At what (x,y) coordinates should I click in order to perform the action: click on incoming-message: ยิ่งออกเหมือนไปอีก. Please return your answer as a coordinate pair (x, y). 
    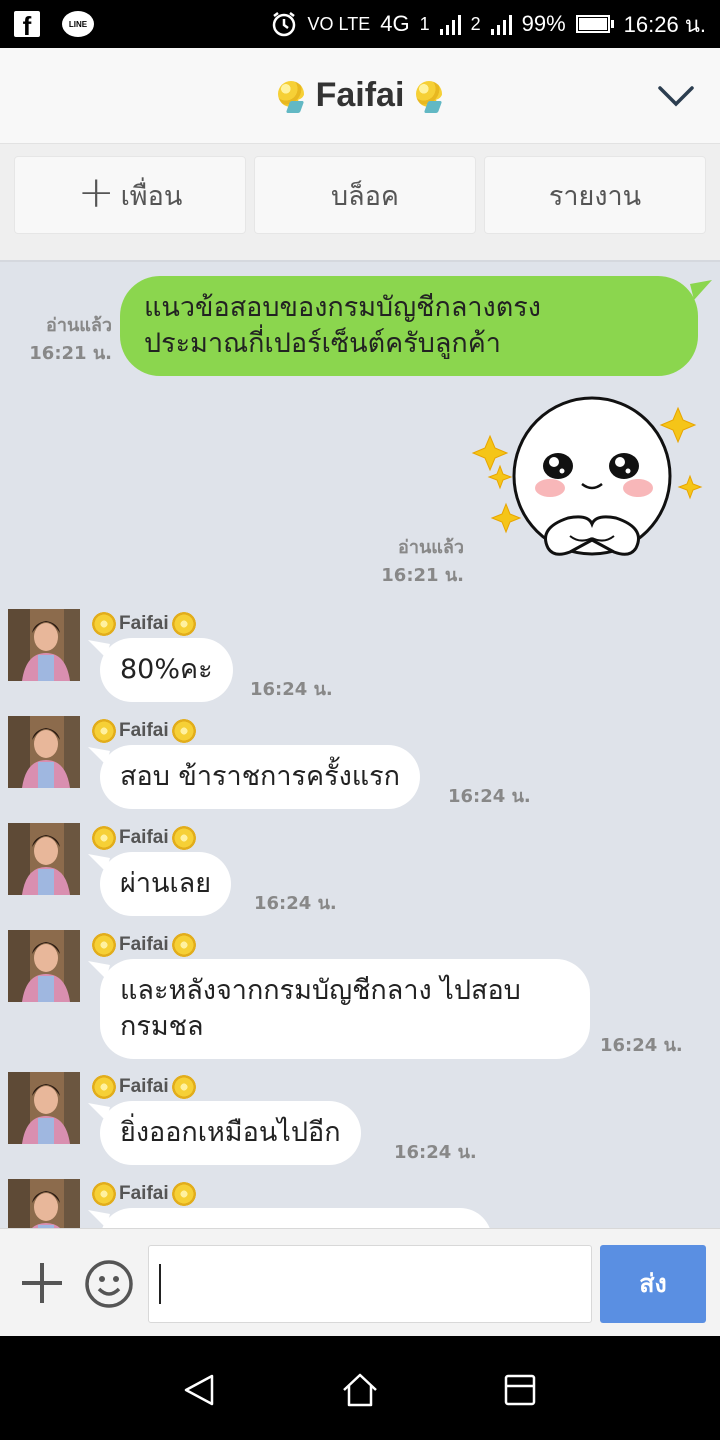
    Looking at the image, I should click on (230, 1133).